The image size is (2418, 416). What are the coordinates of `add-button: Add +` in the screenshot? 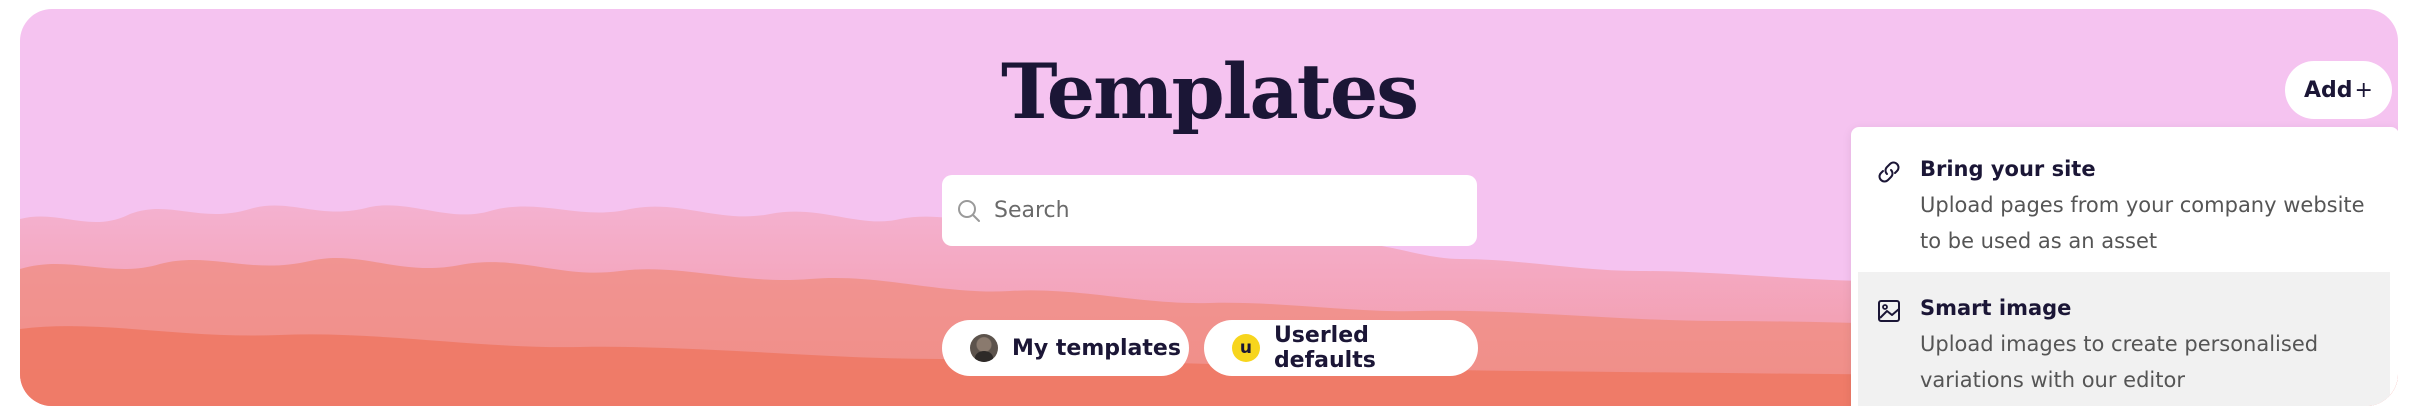 It's located at (2338, 90).